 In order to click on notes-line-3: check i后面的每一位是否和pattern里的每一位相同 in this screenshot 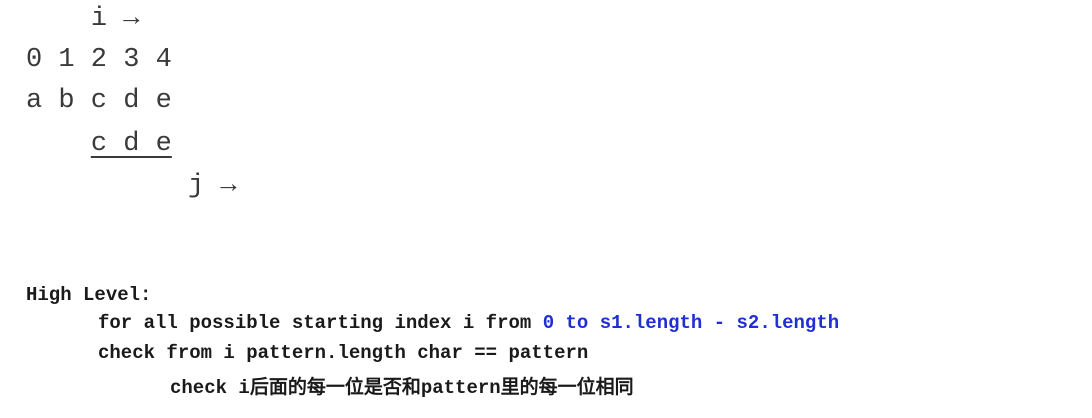, I will do `click(402, 385)`.